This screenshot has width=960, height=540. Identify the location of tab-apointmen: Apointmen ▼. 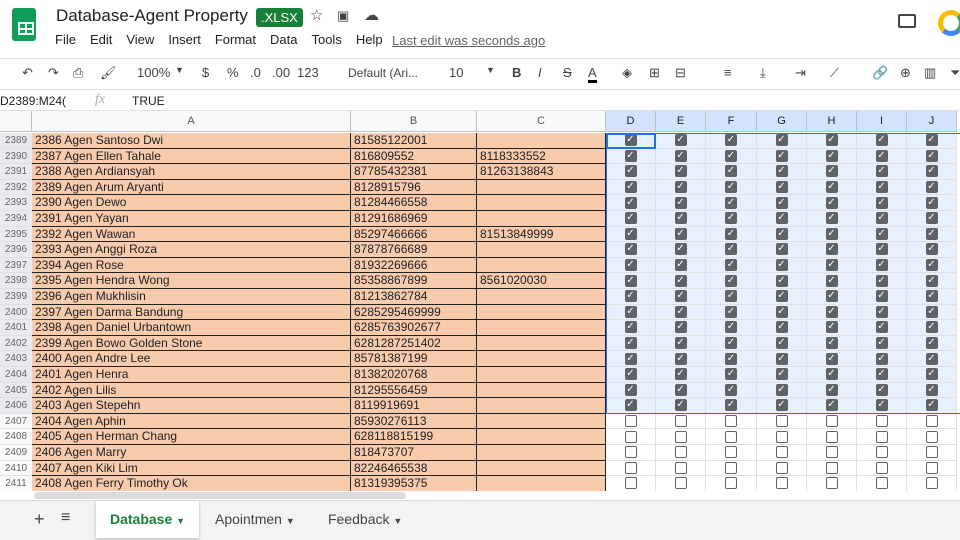
(255, 519).